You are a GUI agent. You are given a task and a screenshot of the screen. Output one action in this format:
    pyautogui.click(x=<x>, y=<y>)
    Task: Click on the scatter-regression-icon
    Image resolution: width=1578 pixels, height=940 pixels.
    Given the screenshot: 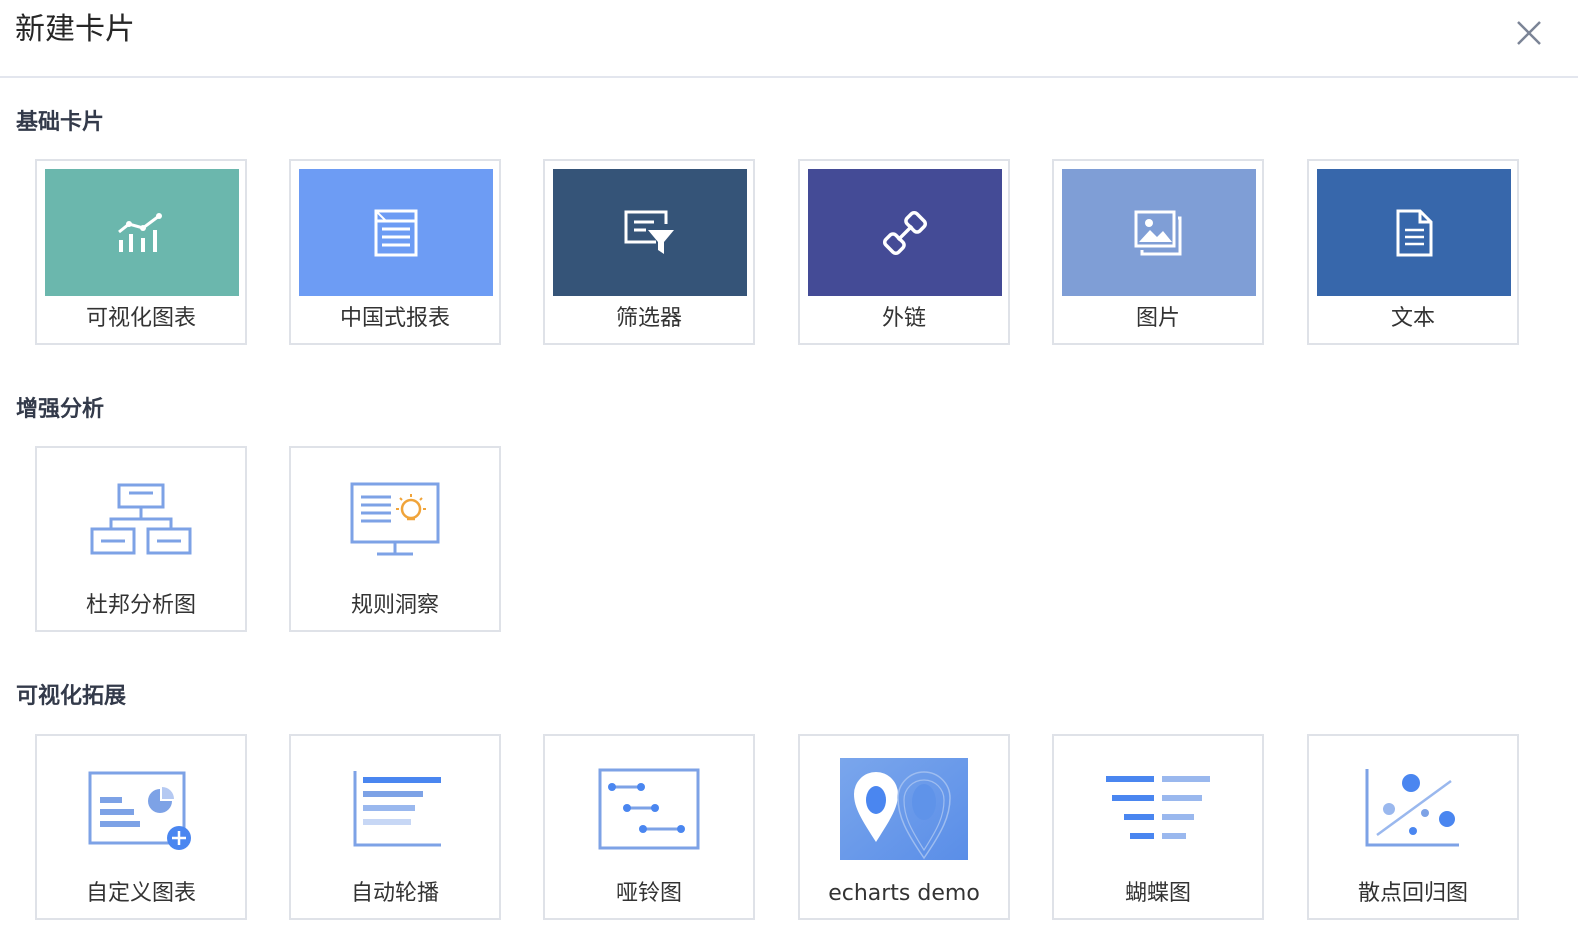 What is the action you would take?
    pyautogui.click(x=1412, y=808)
    